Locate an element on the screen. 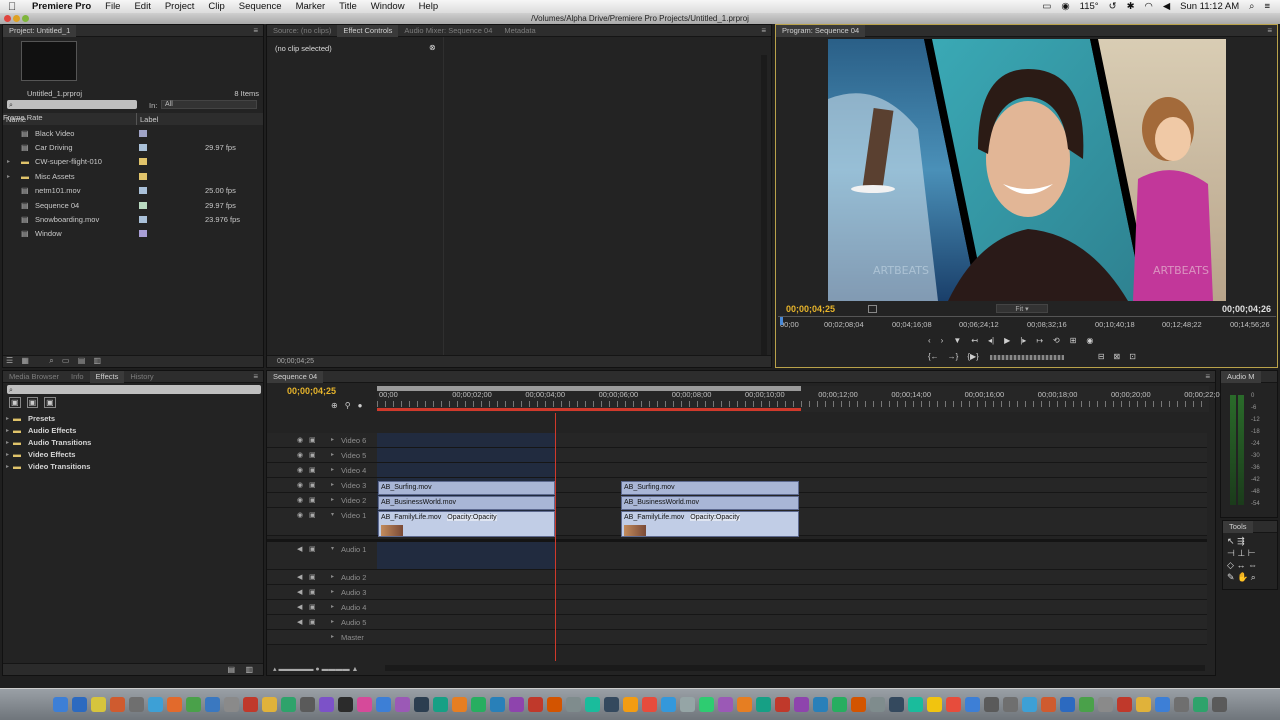 This screenshot has height=720, width=1280. zoom-window-button is located at coordinates (25, 18).